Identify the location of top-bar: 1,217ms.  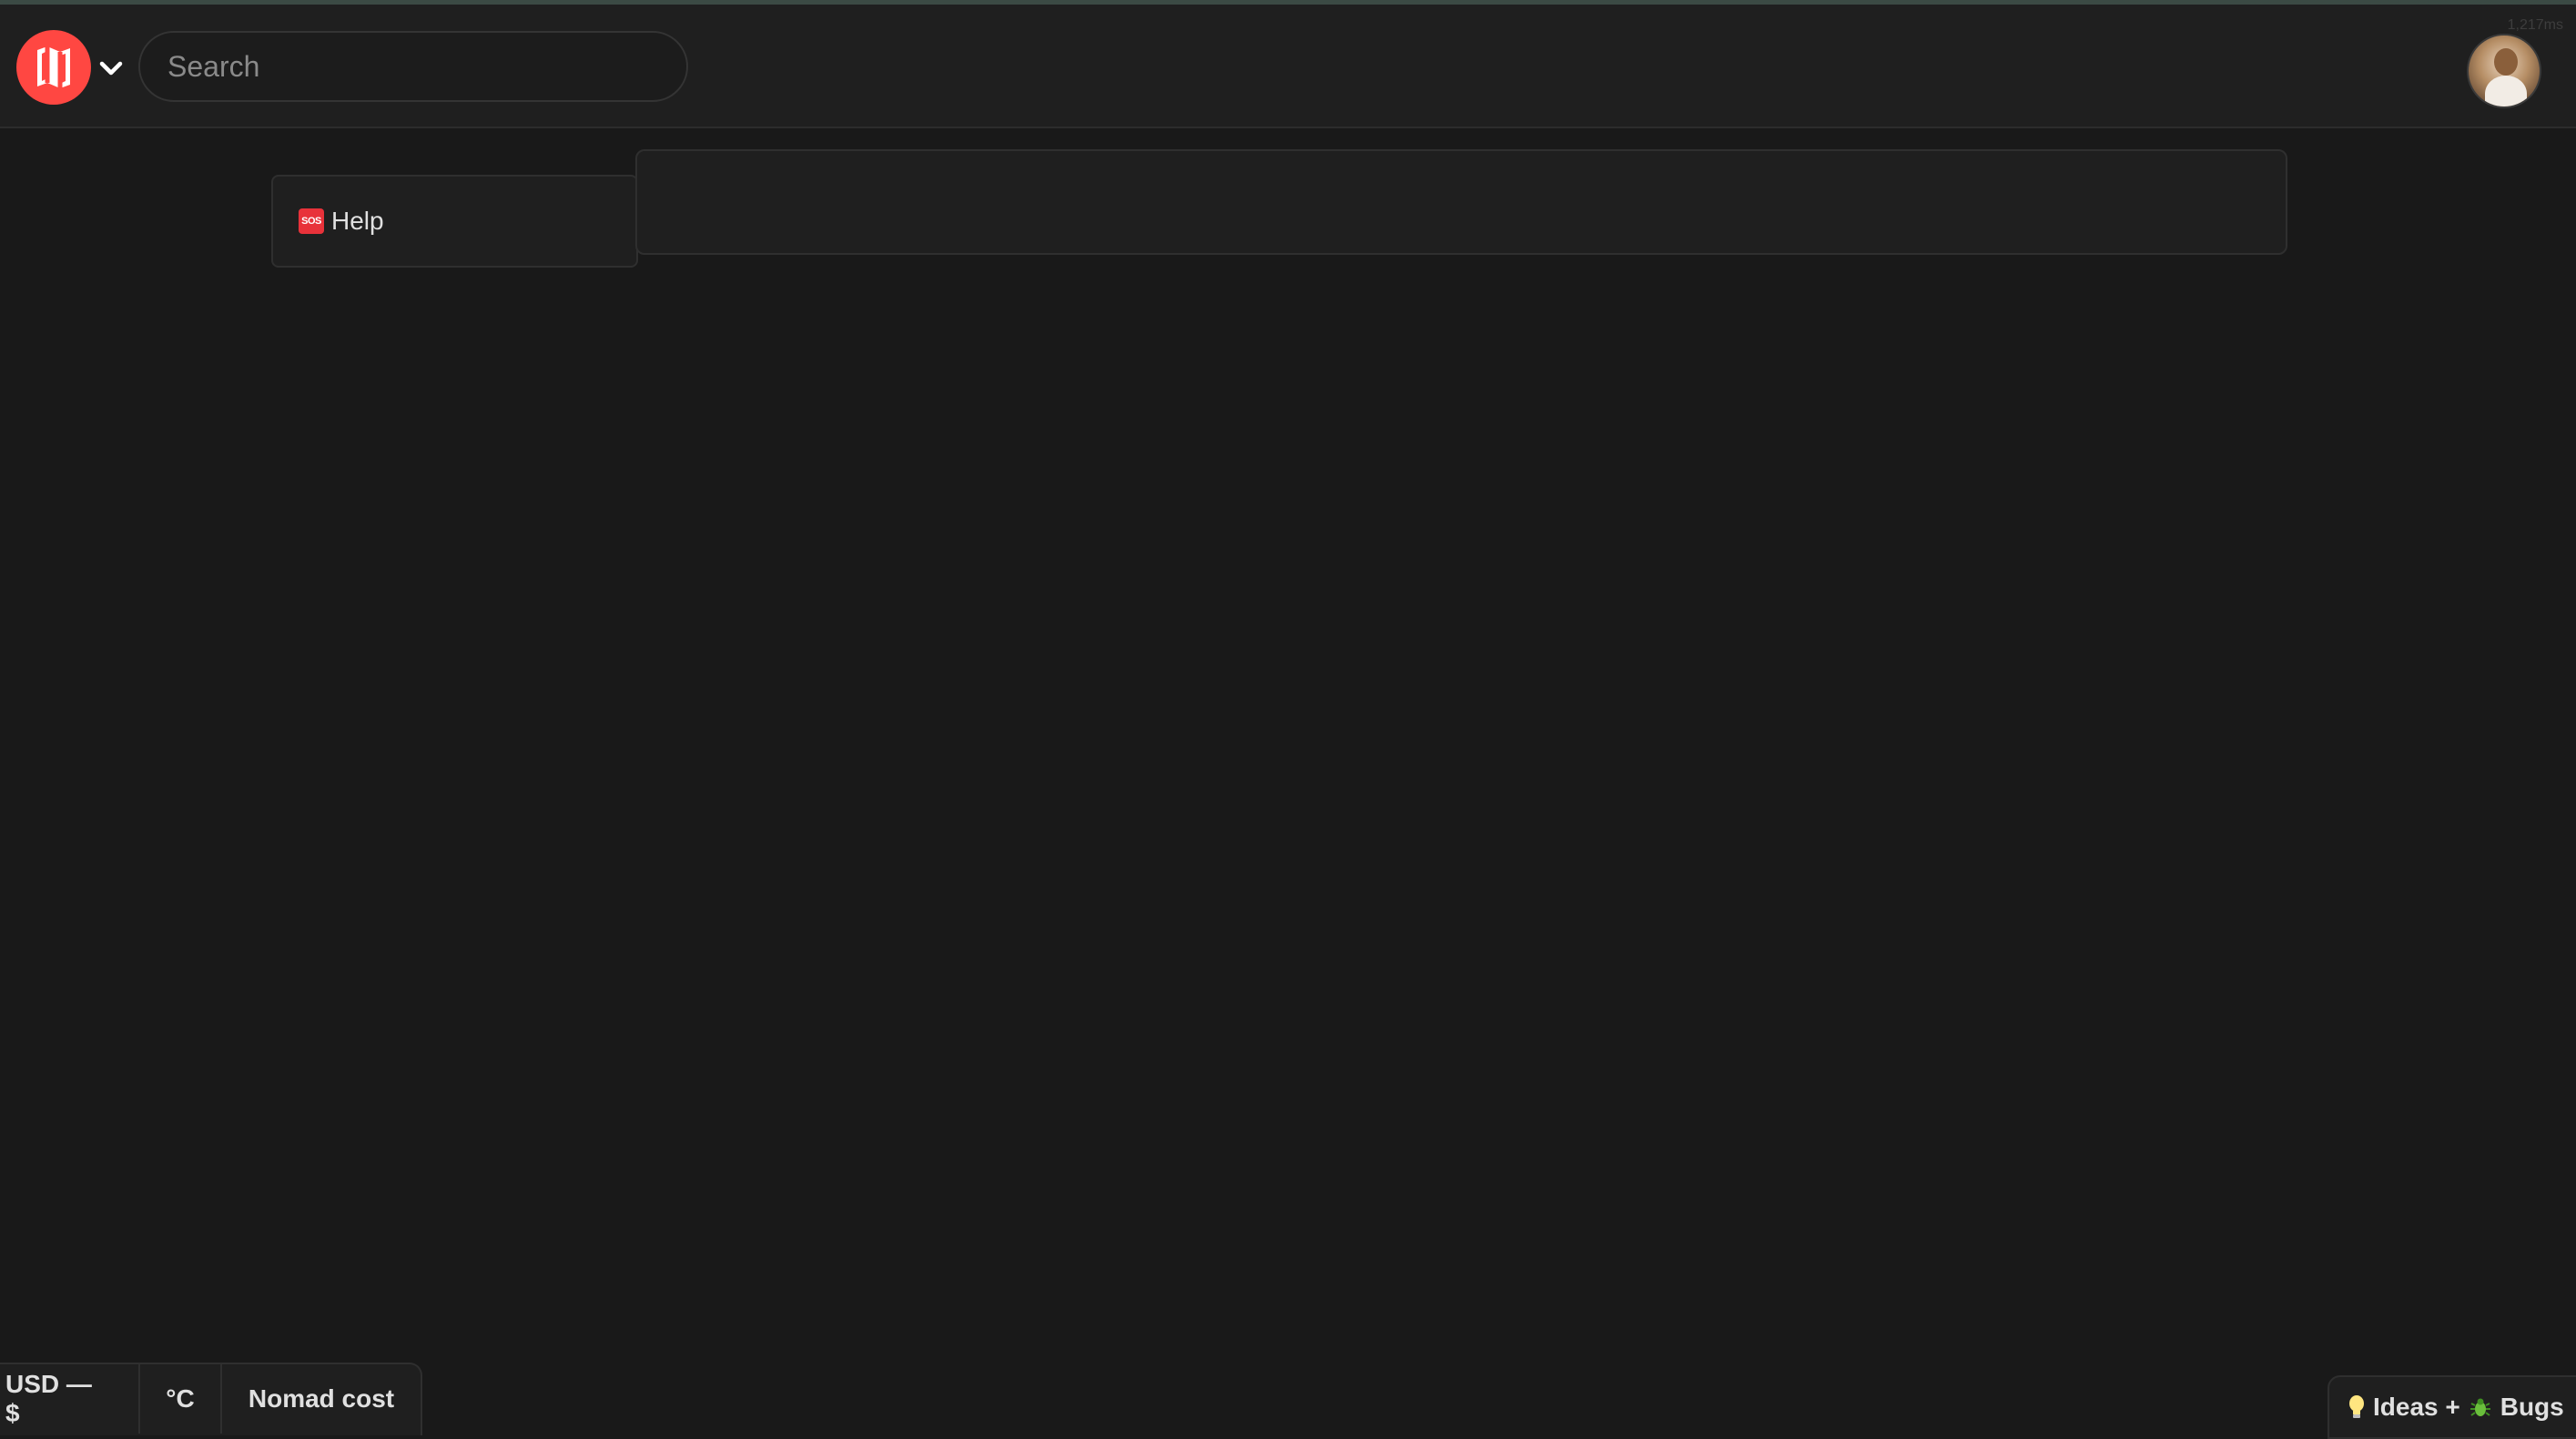
(1288, 66).